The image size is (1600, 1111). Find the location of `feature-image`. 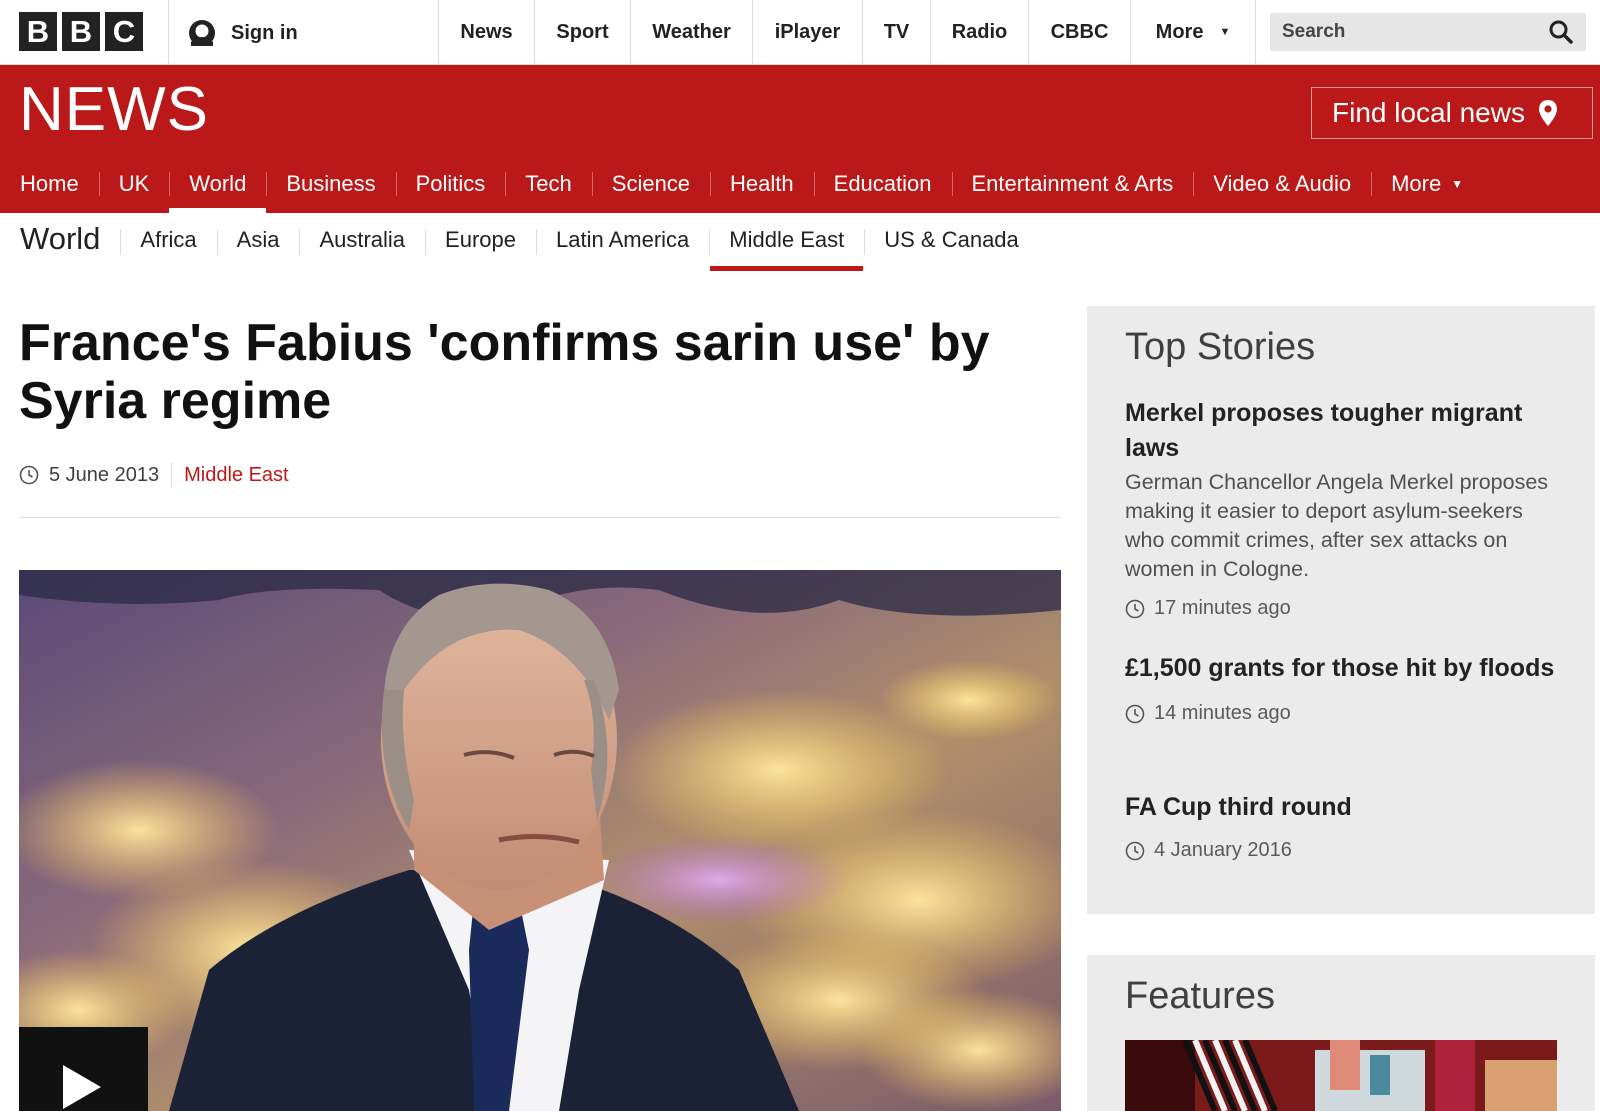

feature-image is located at coordinates (1341, 1075).